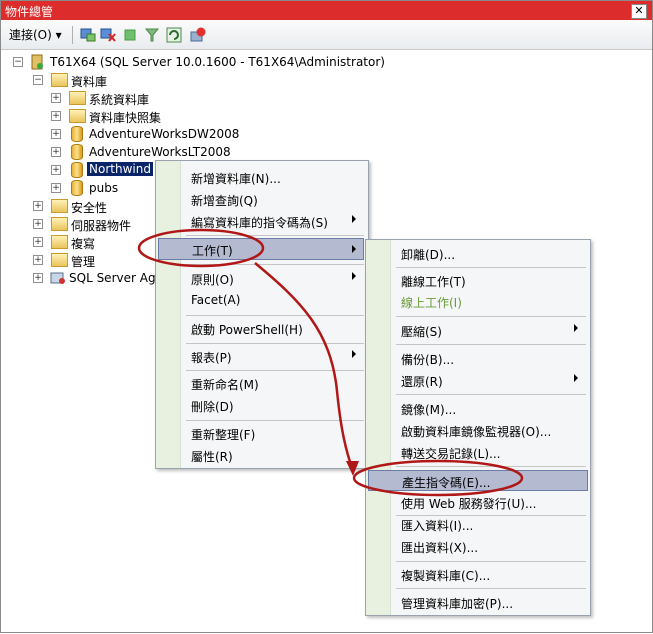 Image resolution: width=653 pixels, height=634 pixels. I want to click on connect-server-icon, so click(88, 34).